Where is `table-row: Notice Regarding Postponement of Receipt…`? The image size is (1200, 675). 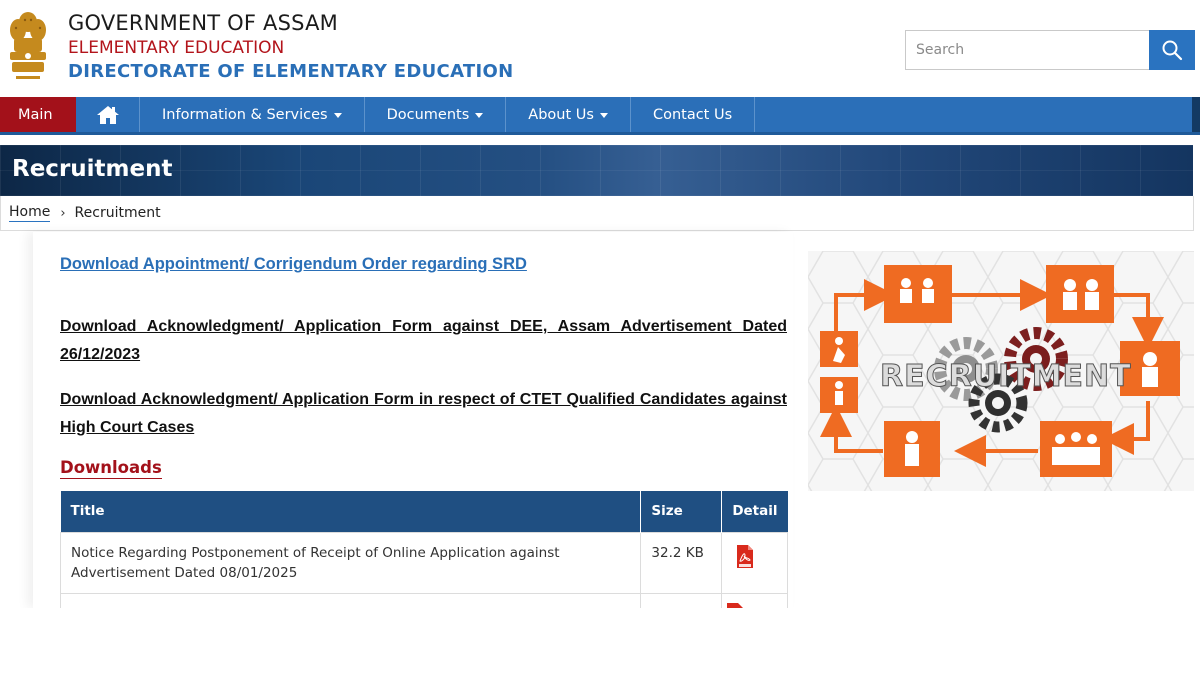 table-row: Notice Regarding Postponement of Receipt… is located at coordinates (423, 562).